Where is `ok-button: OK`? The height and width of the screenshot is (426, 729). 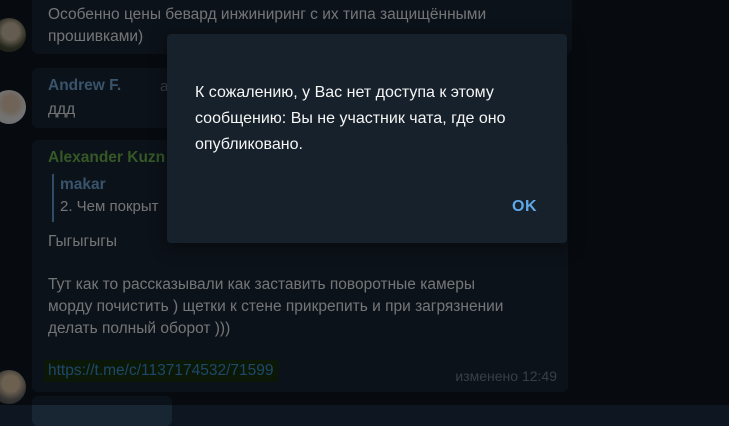 ok-button: OK is located at coordinates (524, 207).